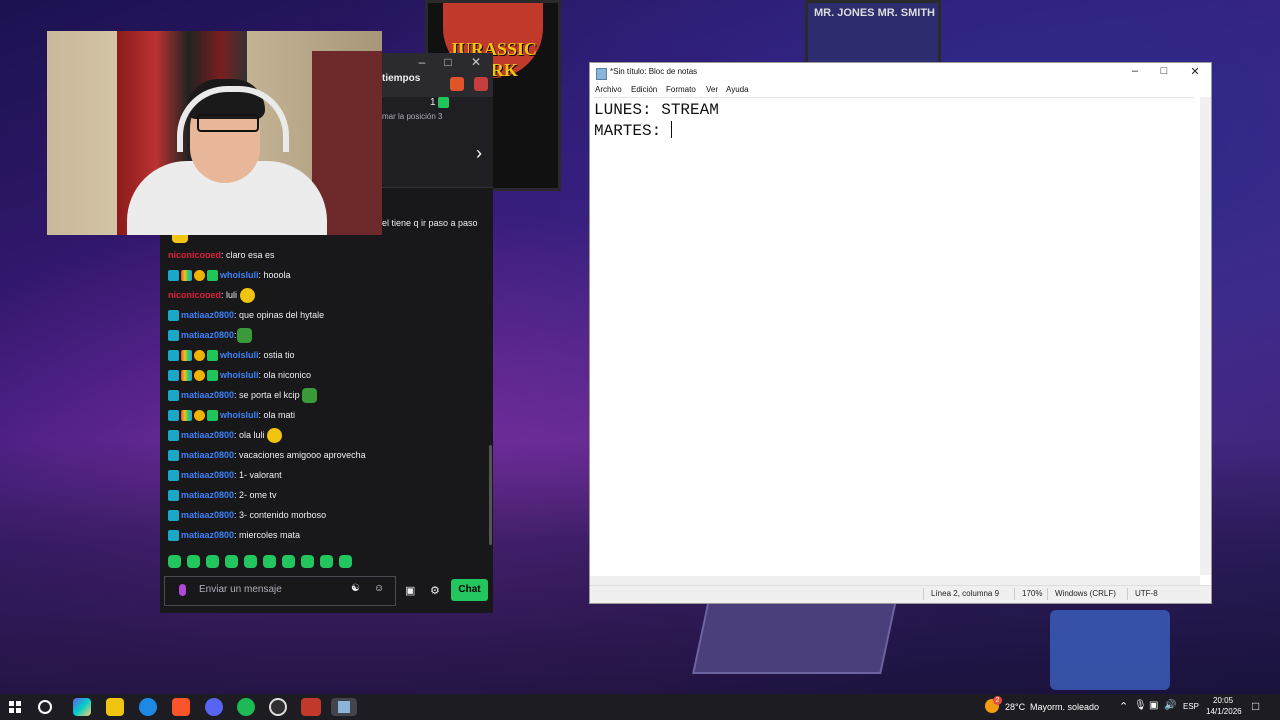 The width and height of the screenshot is (1280, 720). I want to click on warning-icon, so click(481, 84).